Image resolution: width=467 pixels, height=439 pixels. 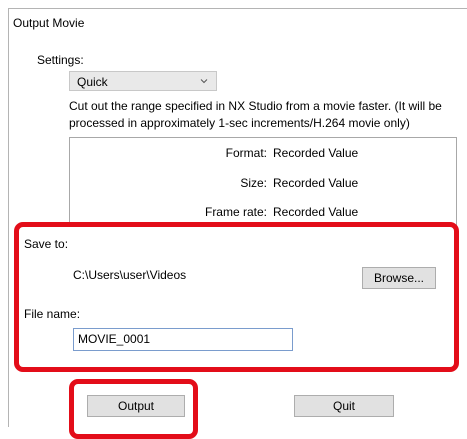 I want to click on file-name-value: MOVIE_0001, so click(x=114, y=339).